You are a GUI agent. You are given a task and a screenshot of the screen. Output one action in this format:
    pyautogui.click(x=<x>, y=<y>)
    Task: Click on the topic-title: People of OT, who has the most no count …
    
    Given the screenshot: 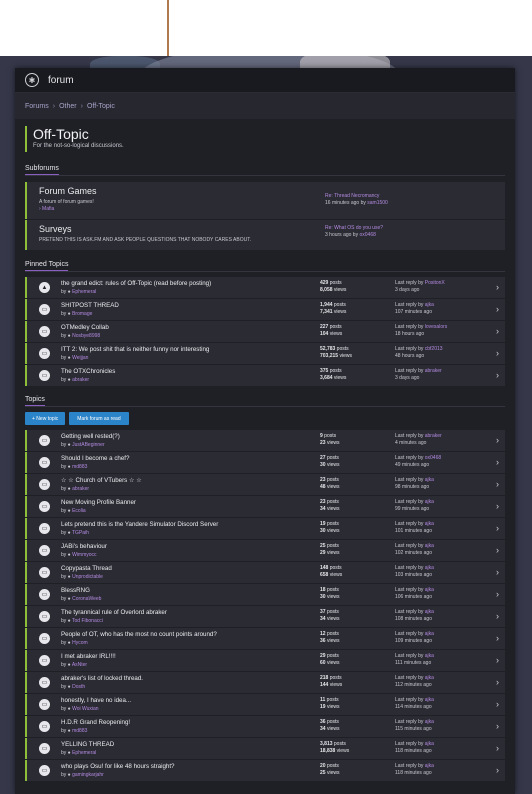 What is the action you would take?
    pyautogui.click(x=186, y=634)
    